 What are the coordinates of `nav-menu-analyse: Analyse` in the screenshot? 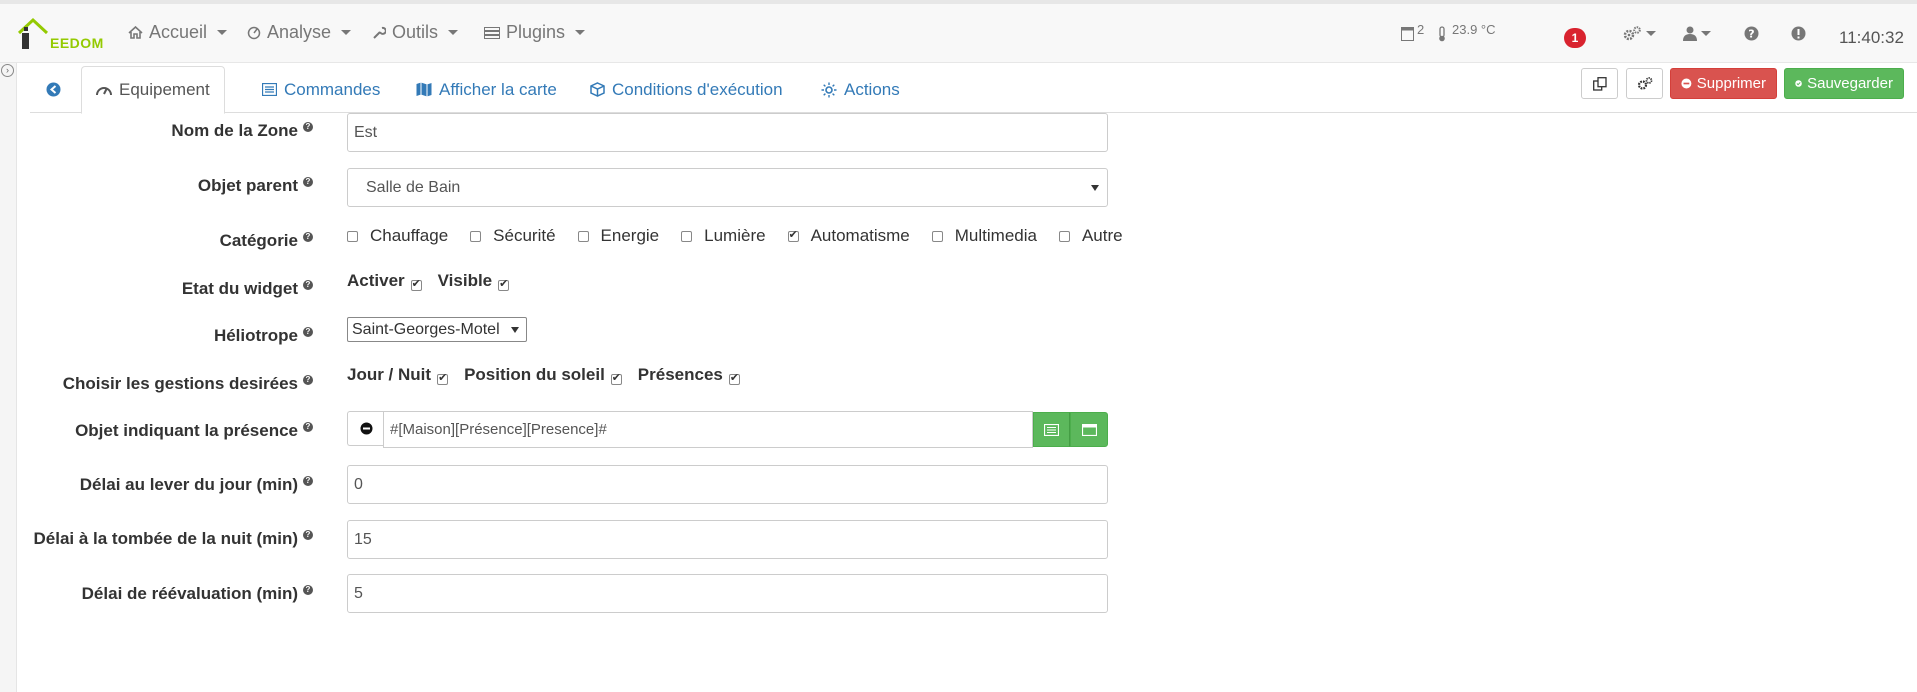 It's located at (299, 32).